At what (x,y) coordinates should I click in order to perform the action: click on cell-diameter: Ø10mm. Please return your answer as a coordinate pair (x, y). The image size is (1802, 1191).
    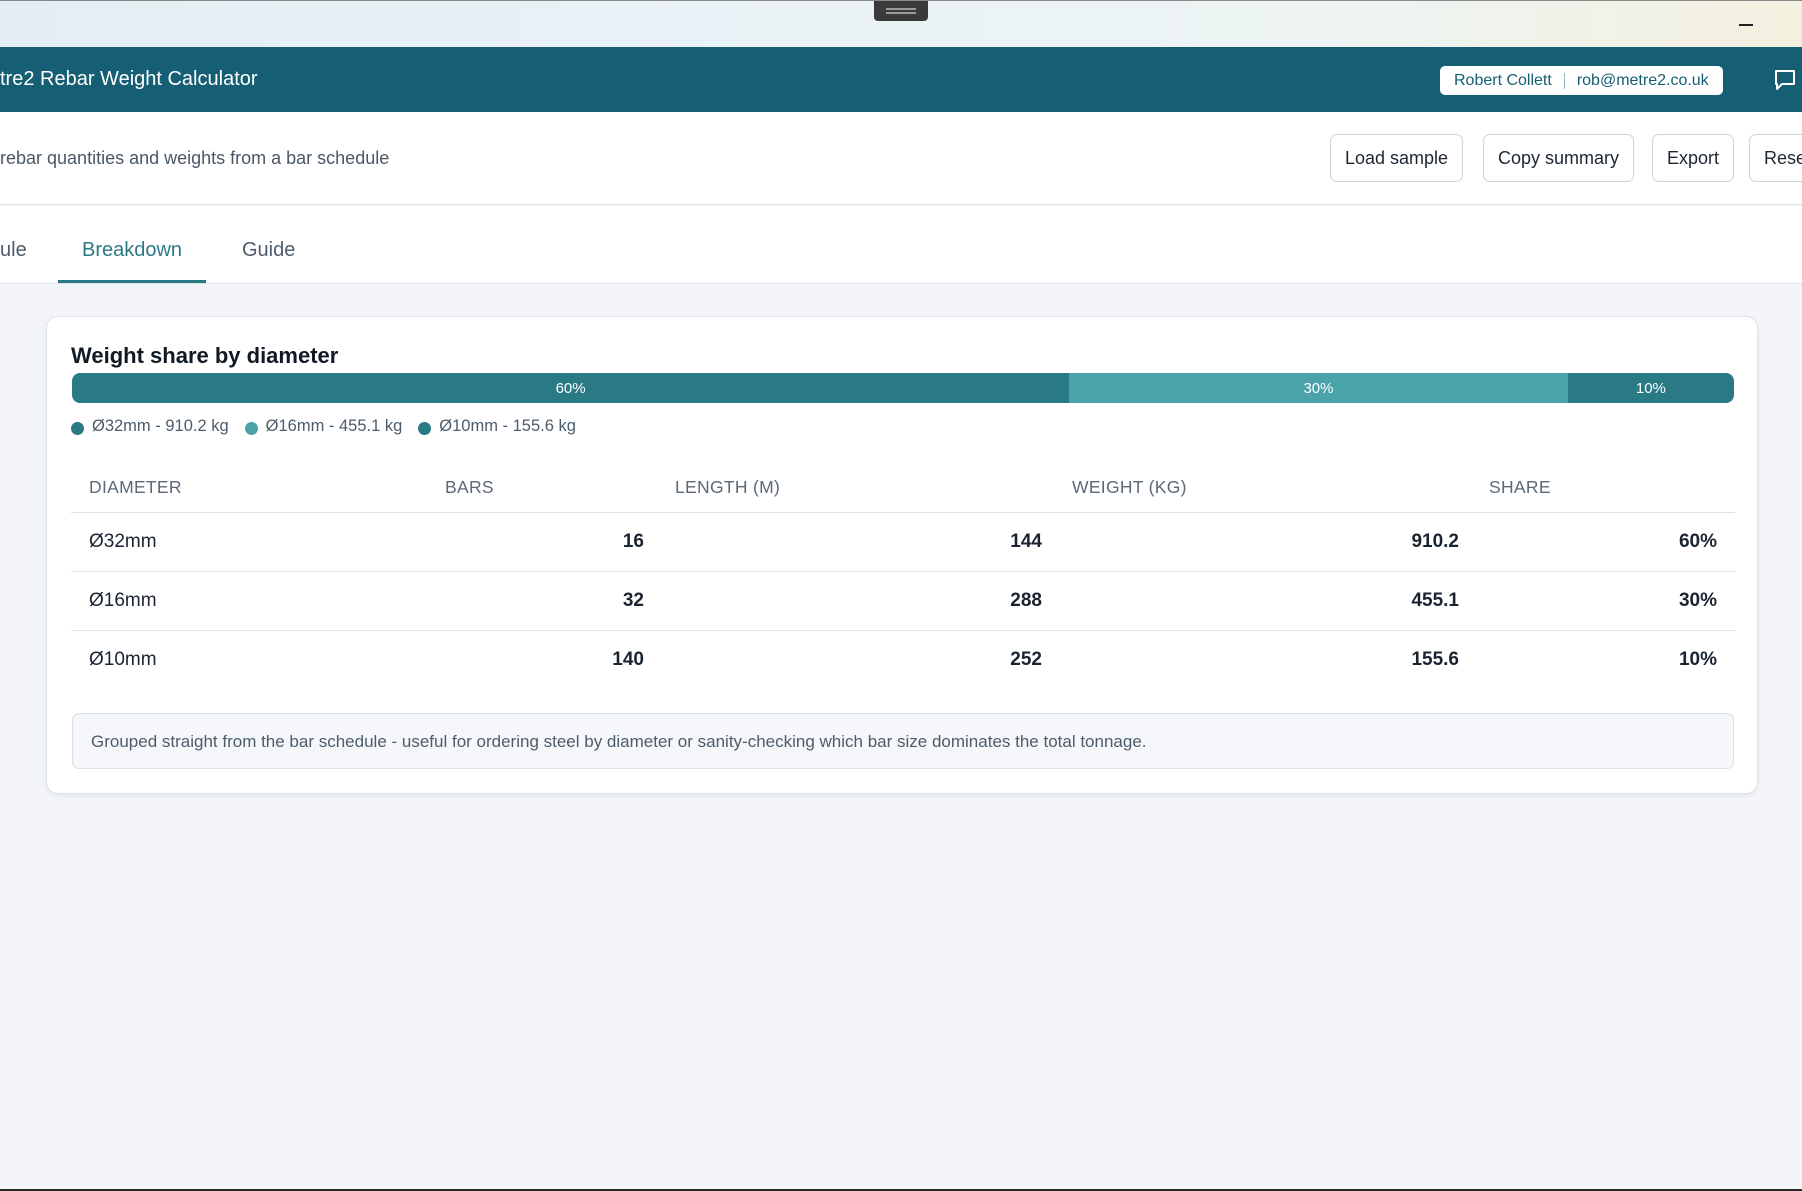
    Looking at the image, I should click on (123, 659).